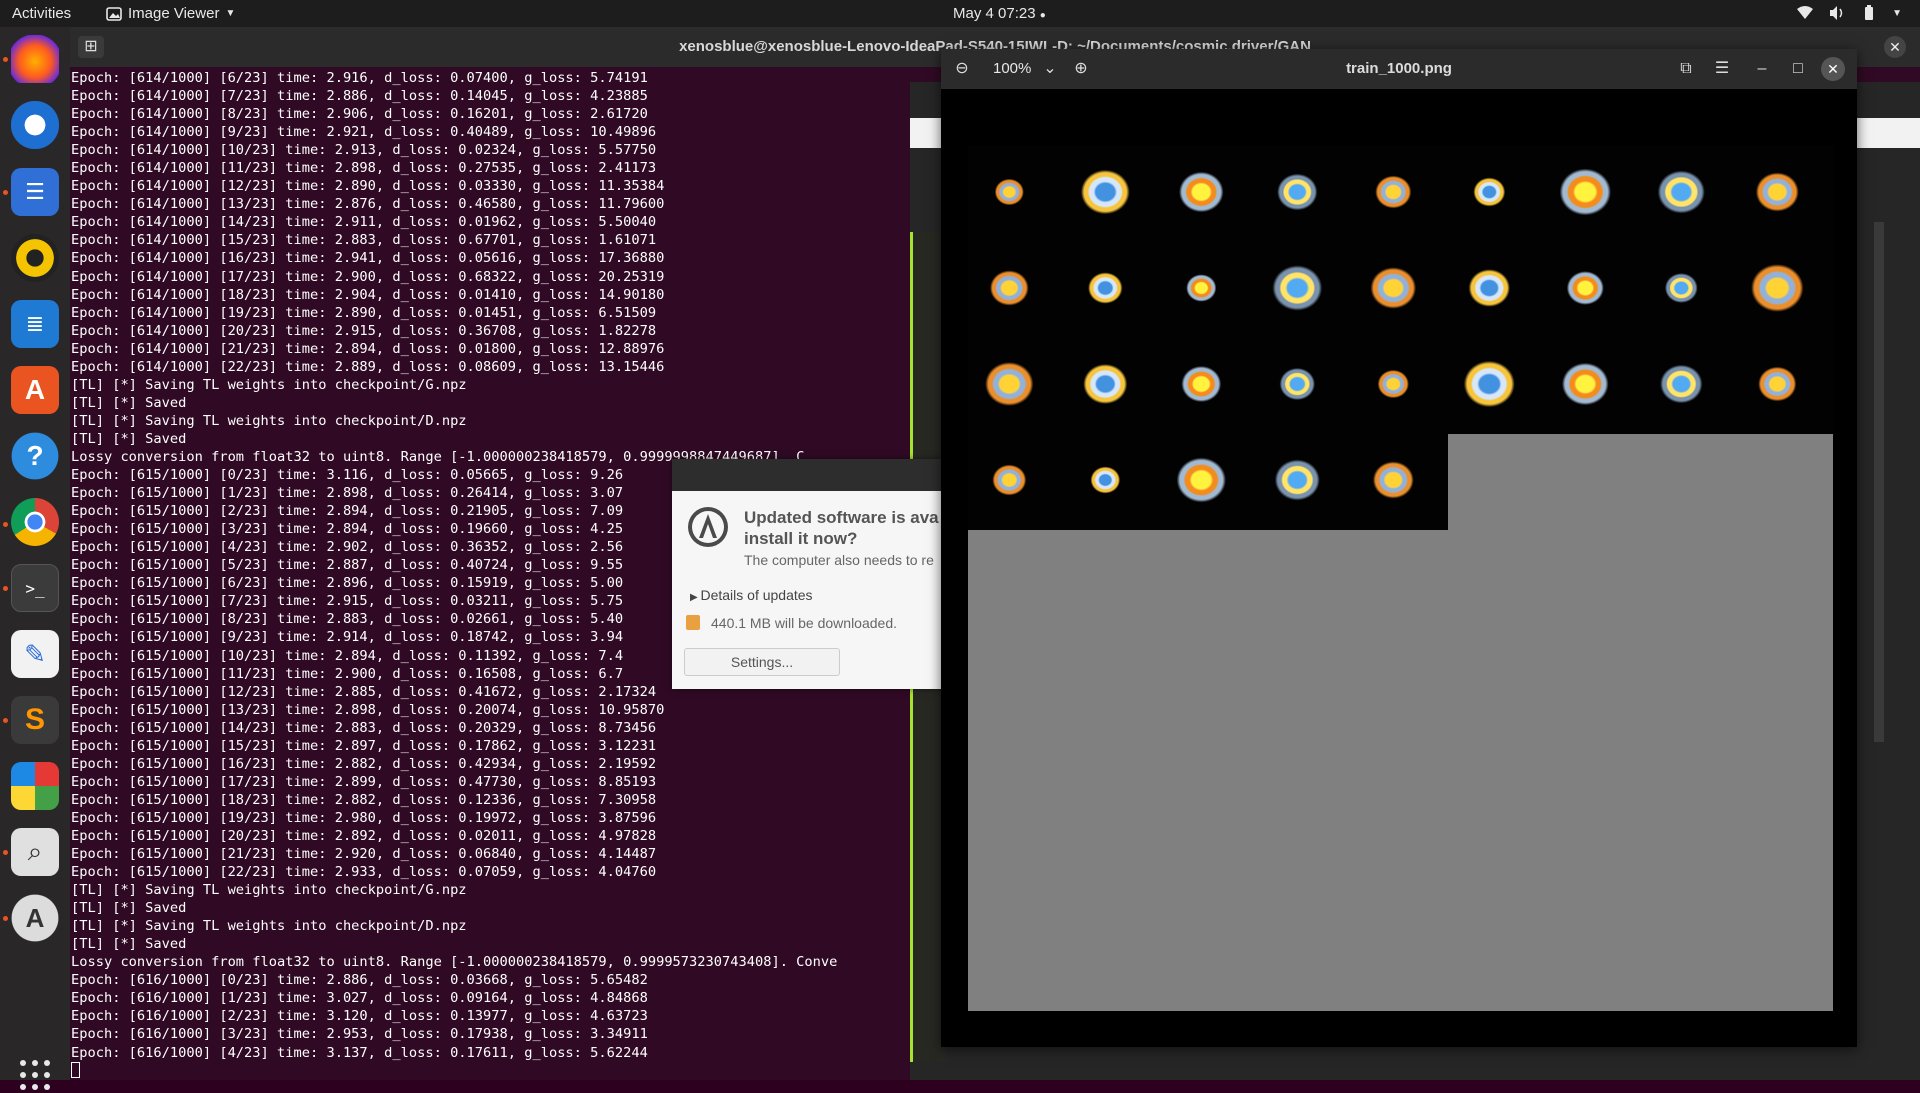 The height and width of the screenshot is (1093, 1920). Describe the element at coordinates (1805, 12) in the screenshot. I see `wifi-icon` at that location.